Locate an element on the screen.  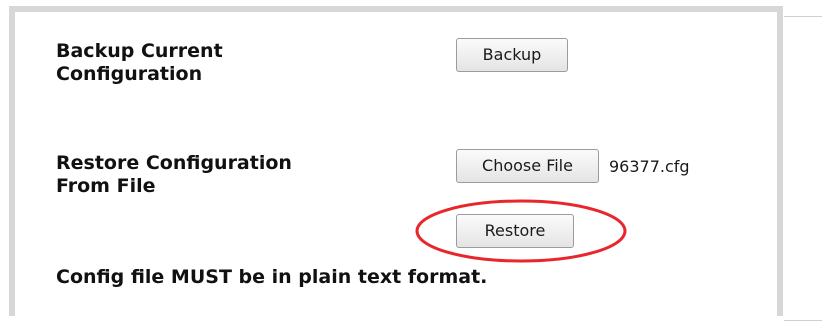
annotation-circle is located at coordinates (521, 231).